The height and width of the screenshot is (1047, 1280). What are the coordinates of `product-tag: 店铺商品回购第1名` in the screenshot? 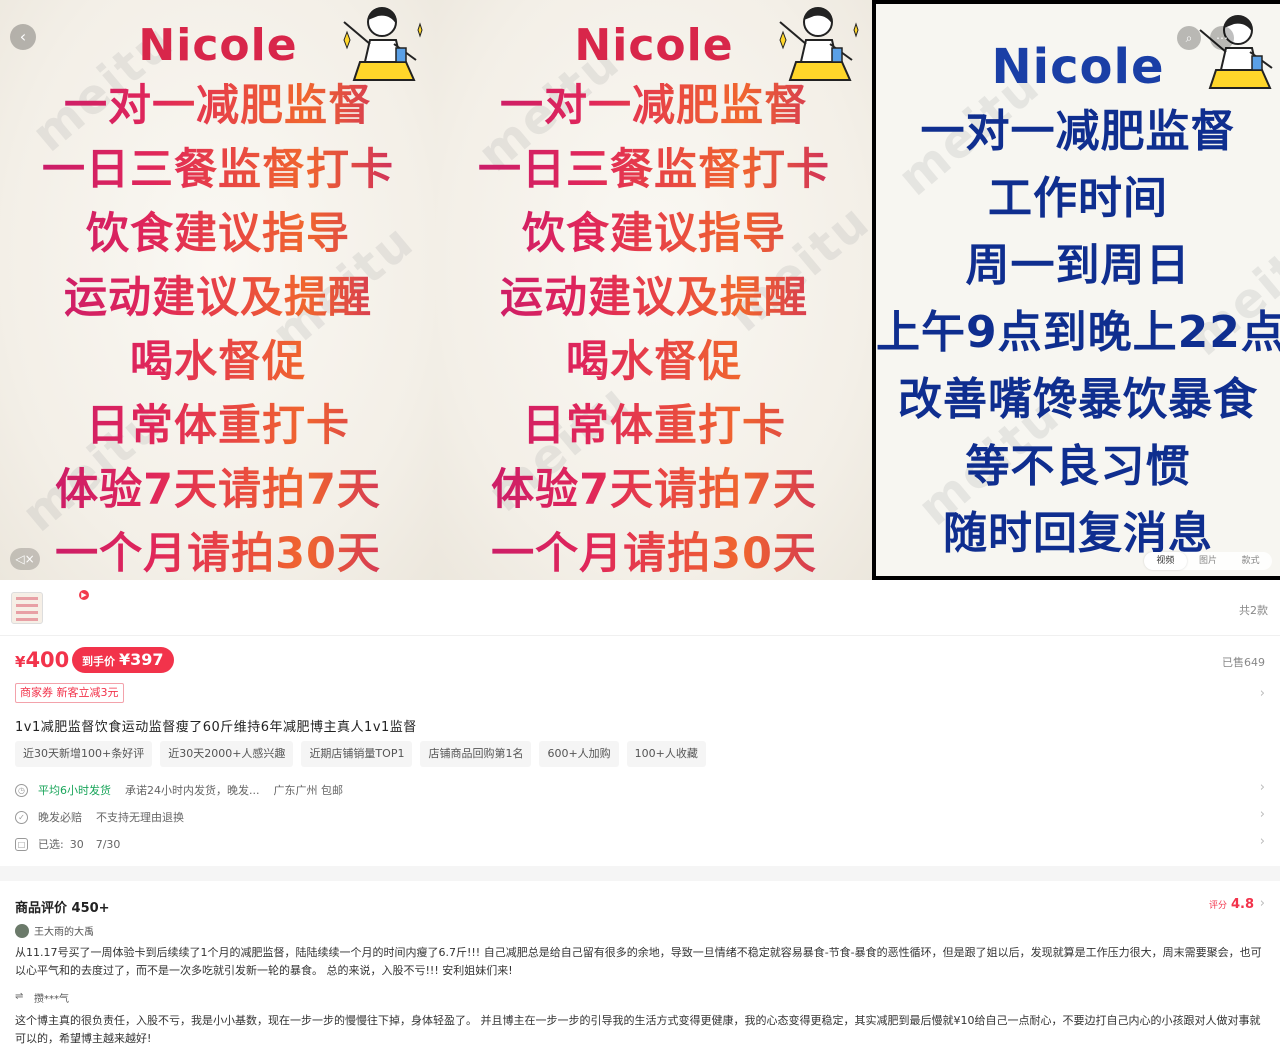 It's located at (476, 754).